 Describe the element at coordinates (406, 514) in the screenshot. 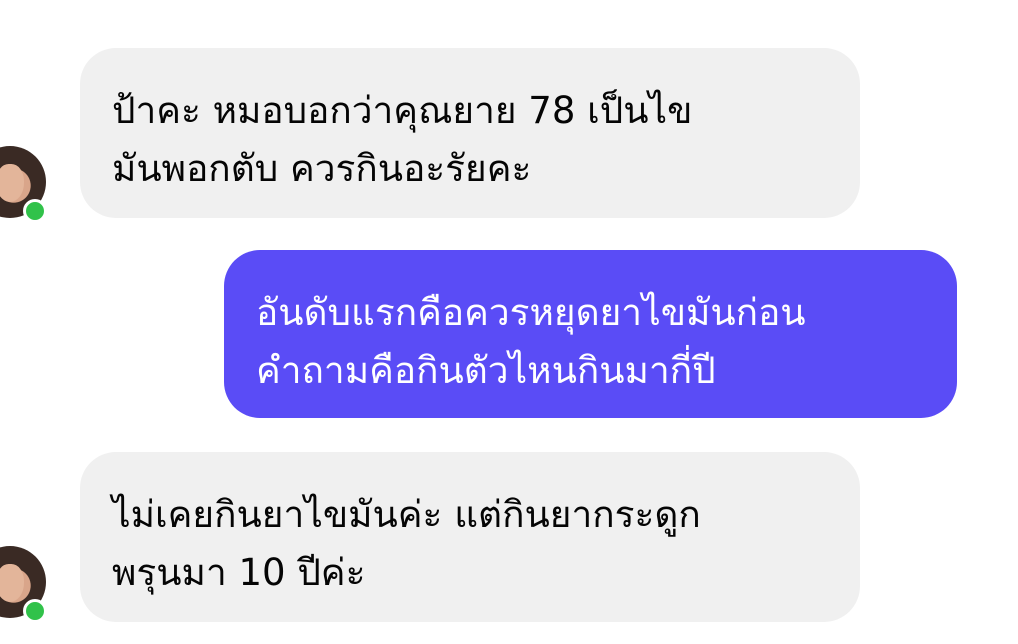

I see `message-text-line: ไม่เคยกินยาไขมันค่ะ แต่กินยากระดูก` at that location.